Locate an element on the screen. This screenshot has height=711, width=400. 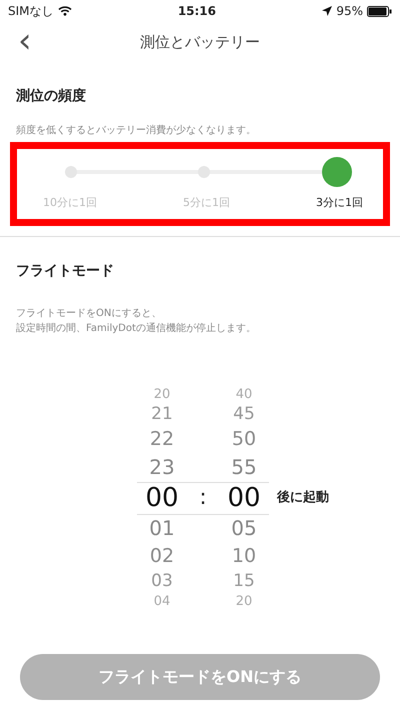
picker-value: 15 is located at coordinates (244, 581).